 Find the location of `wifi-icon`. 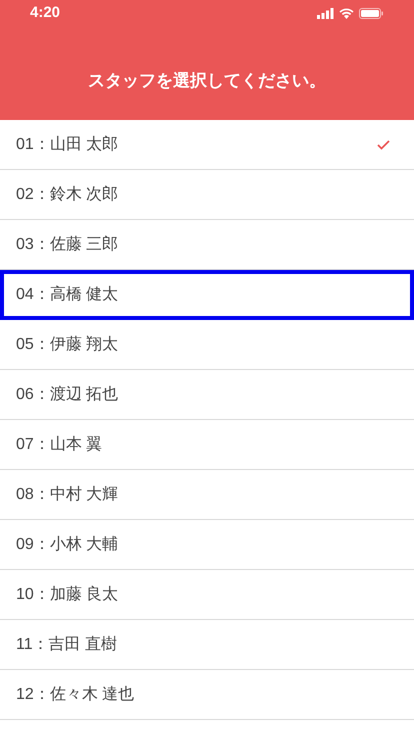

wifi-icon is located at coordinates (346, 13).